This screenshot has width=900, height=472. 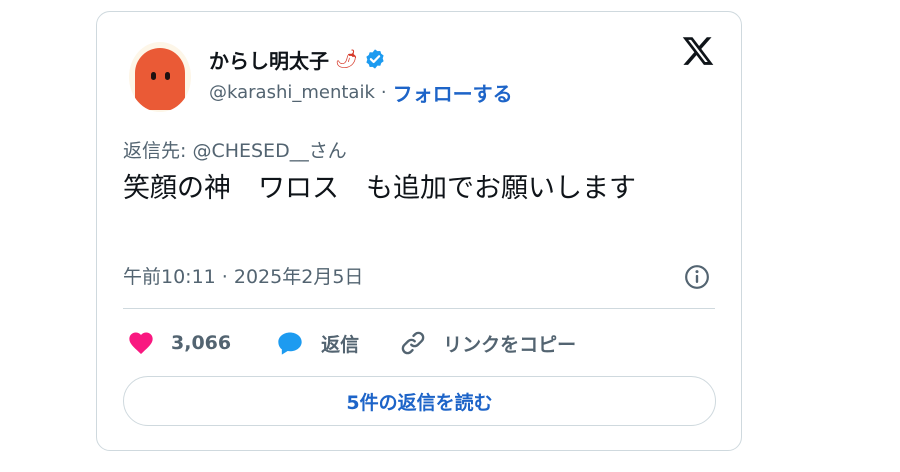 What do you see at coordinates (243, 275) in the screenshot?
I see `tweet-timestamp: 午前10:11 · 2025年2月5日` at bounding box center [243, 275].